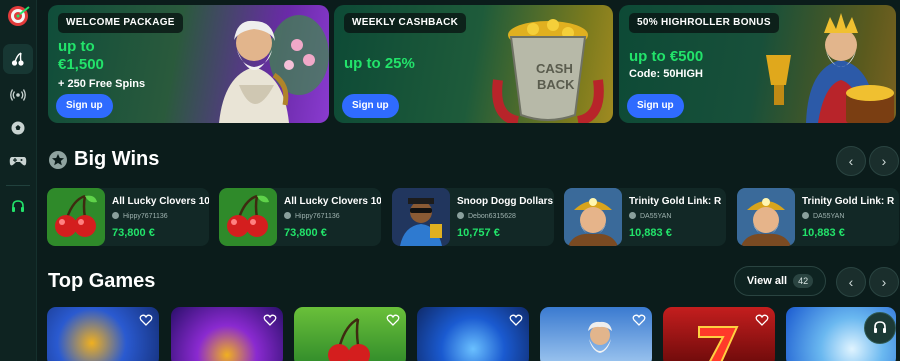  What do you see at coordinates (830, 68) in the screenshot?
I see `king-treasure-image` at bounding box center [830, 68].